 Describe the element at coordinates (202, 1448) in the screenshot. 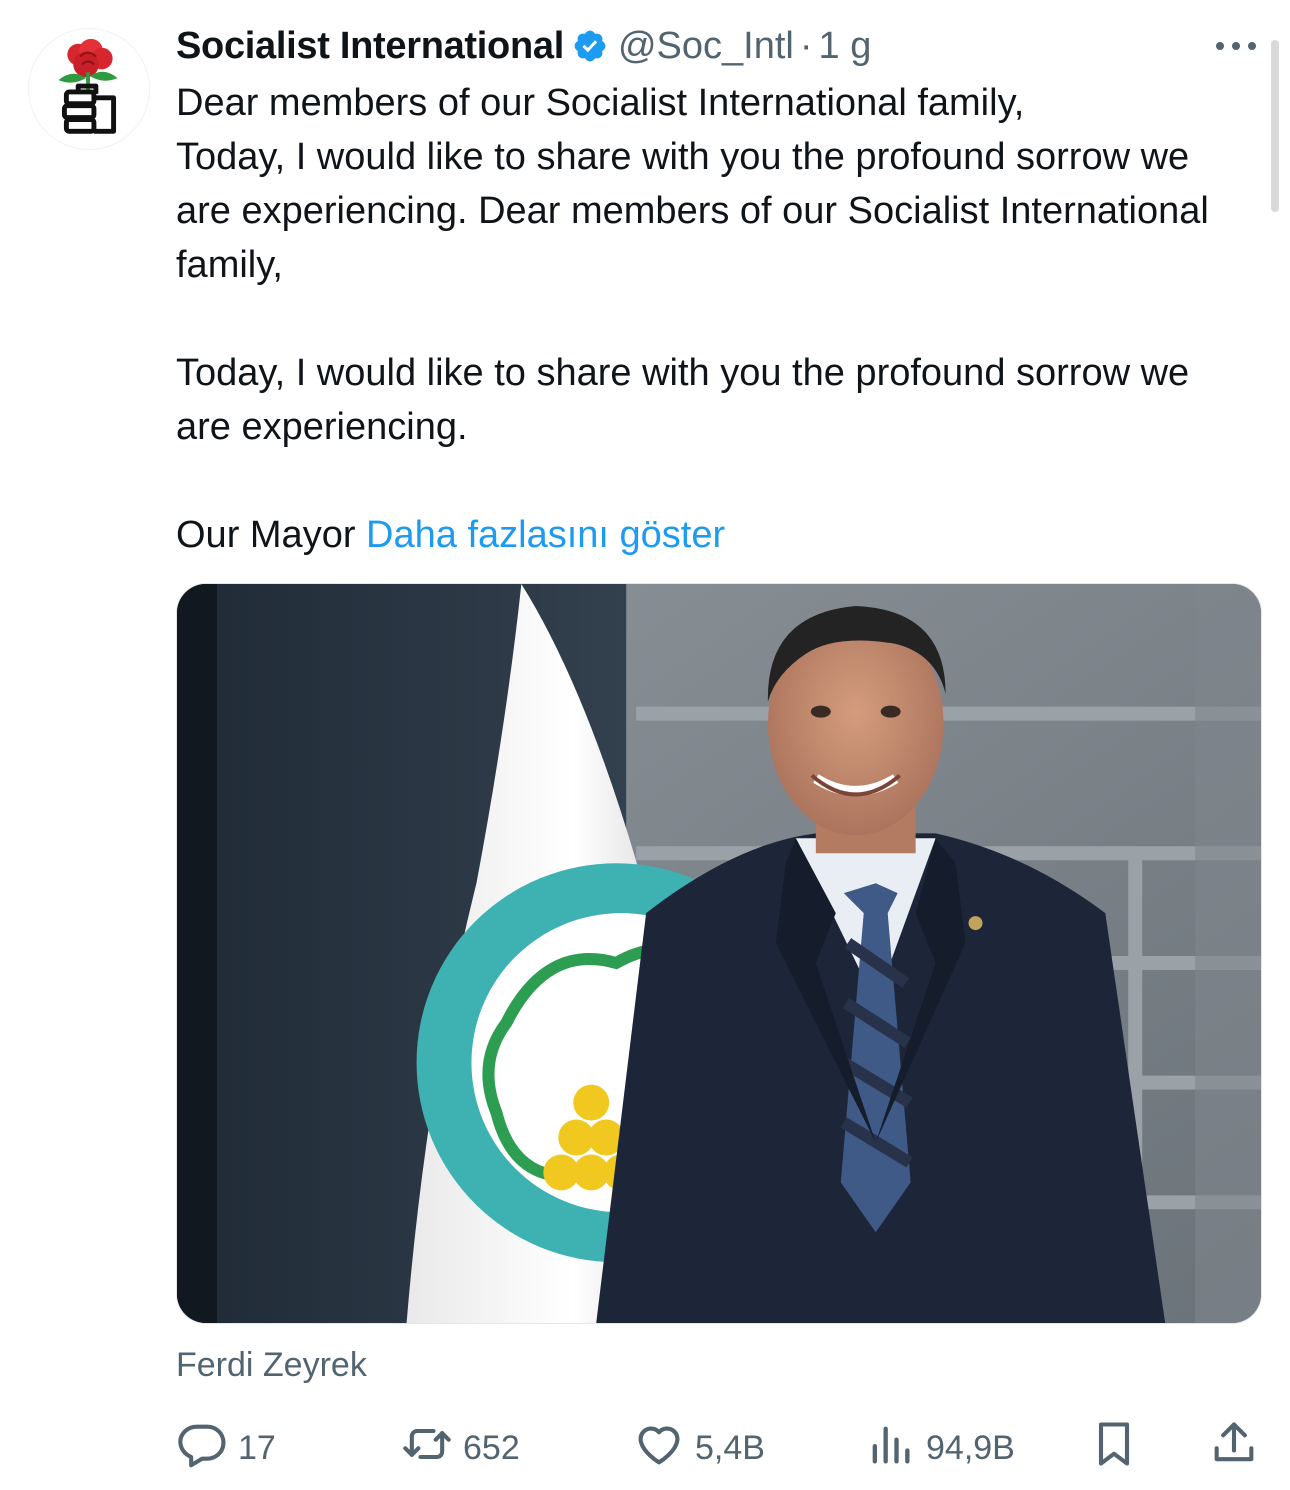

I see `reply-icon` at that location.